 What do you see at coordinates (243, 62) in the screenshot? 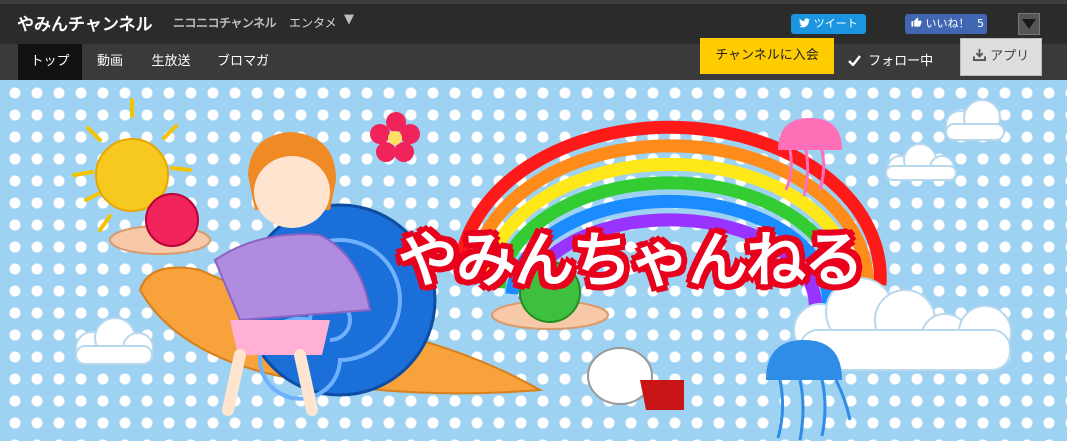
I see `tab-blomaga: ブロマガ` at bounding box center [243, 62].